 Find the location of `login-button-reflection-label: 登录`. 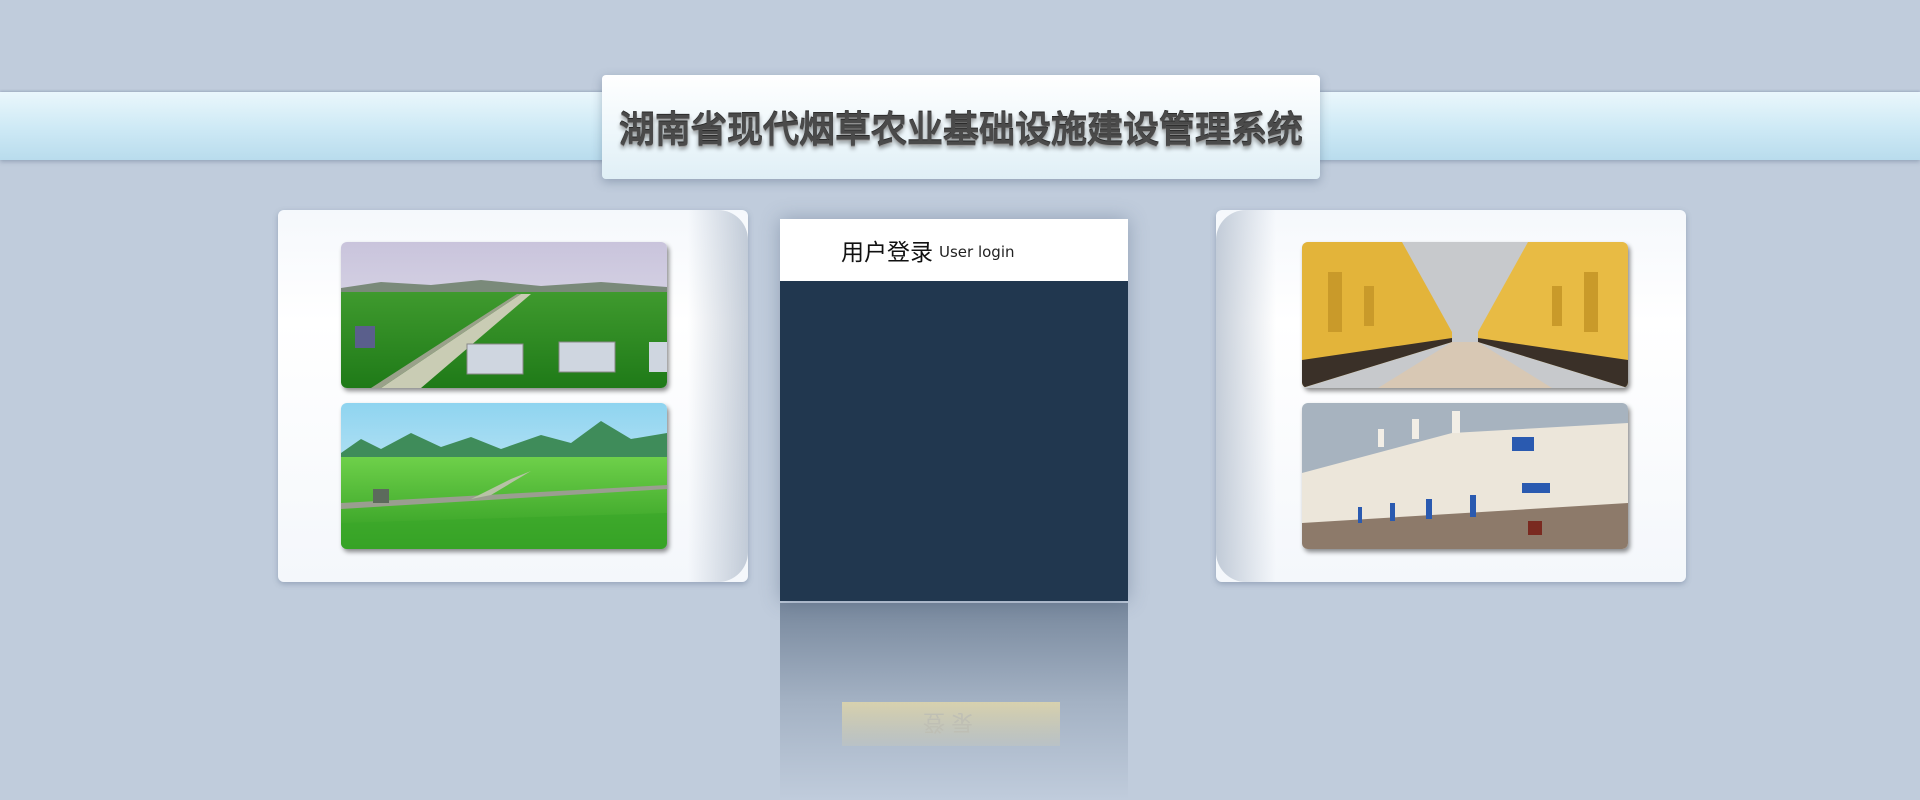

login-button-reflection-label: 登录 is located at coordinates (950, 721).